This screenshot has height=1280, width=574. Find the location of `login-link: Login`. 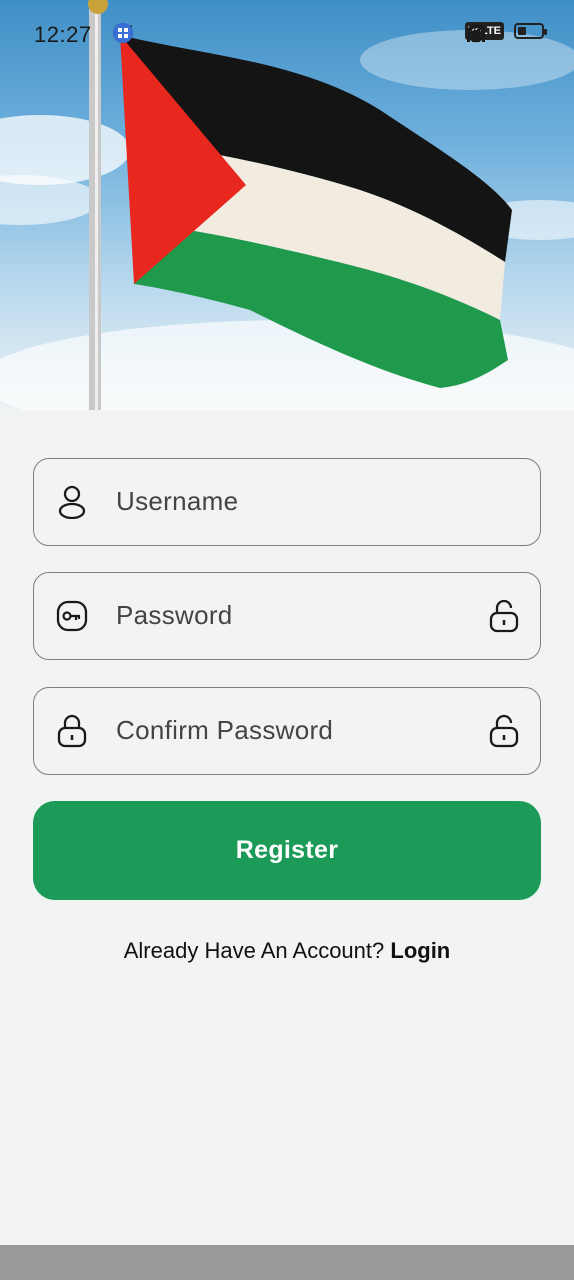

login-link: Login is located at coordinates (420, 950).